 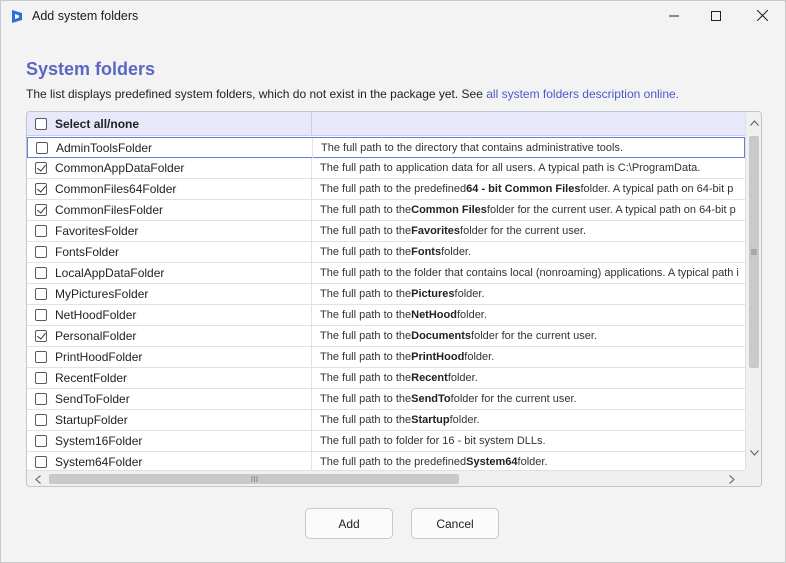 What do you see at coordinates (532, 252) in the screenshot?
I see `folder-description-cell: The full path to the Fonts folder.` at bounding box center [532, 252].